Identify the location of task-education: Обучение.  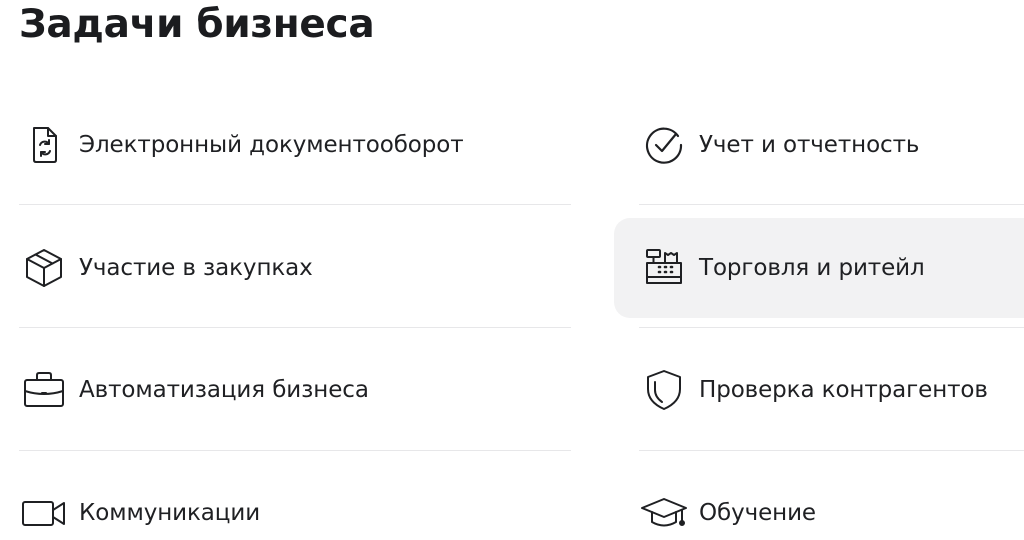
(819, 501).